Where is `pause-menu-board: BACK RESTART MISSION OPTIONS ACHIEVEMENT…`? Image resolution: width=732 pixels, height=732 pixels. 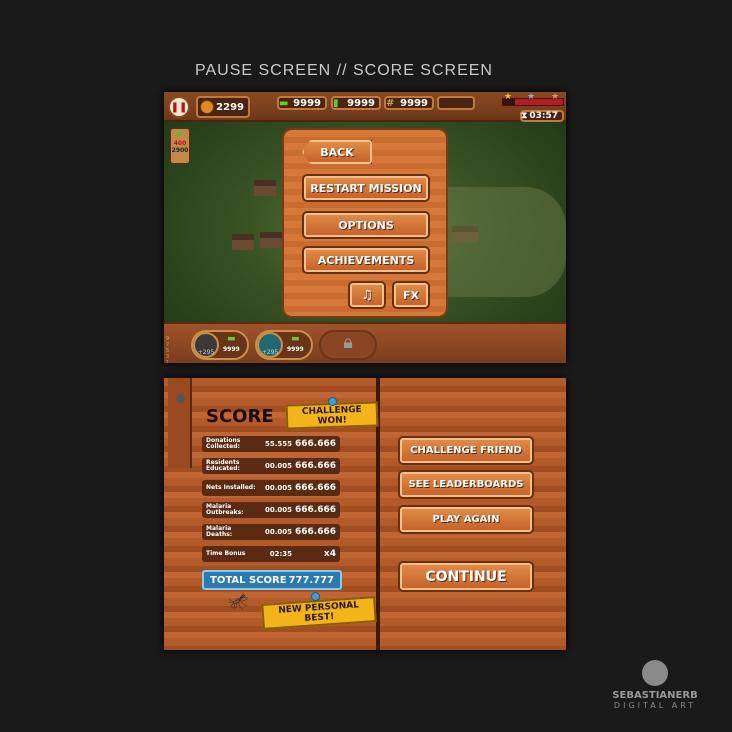 pause-menu-board: BACK RESTART MISSION OPTIONS ACHIEVEMENT… is located at coordinates (365, 223).